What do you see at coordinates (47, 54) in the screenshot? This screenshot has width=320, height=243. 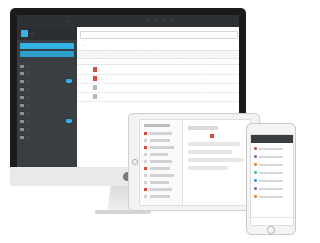 I see `sidebar-secondary-button` at bounding box center [47, 54].